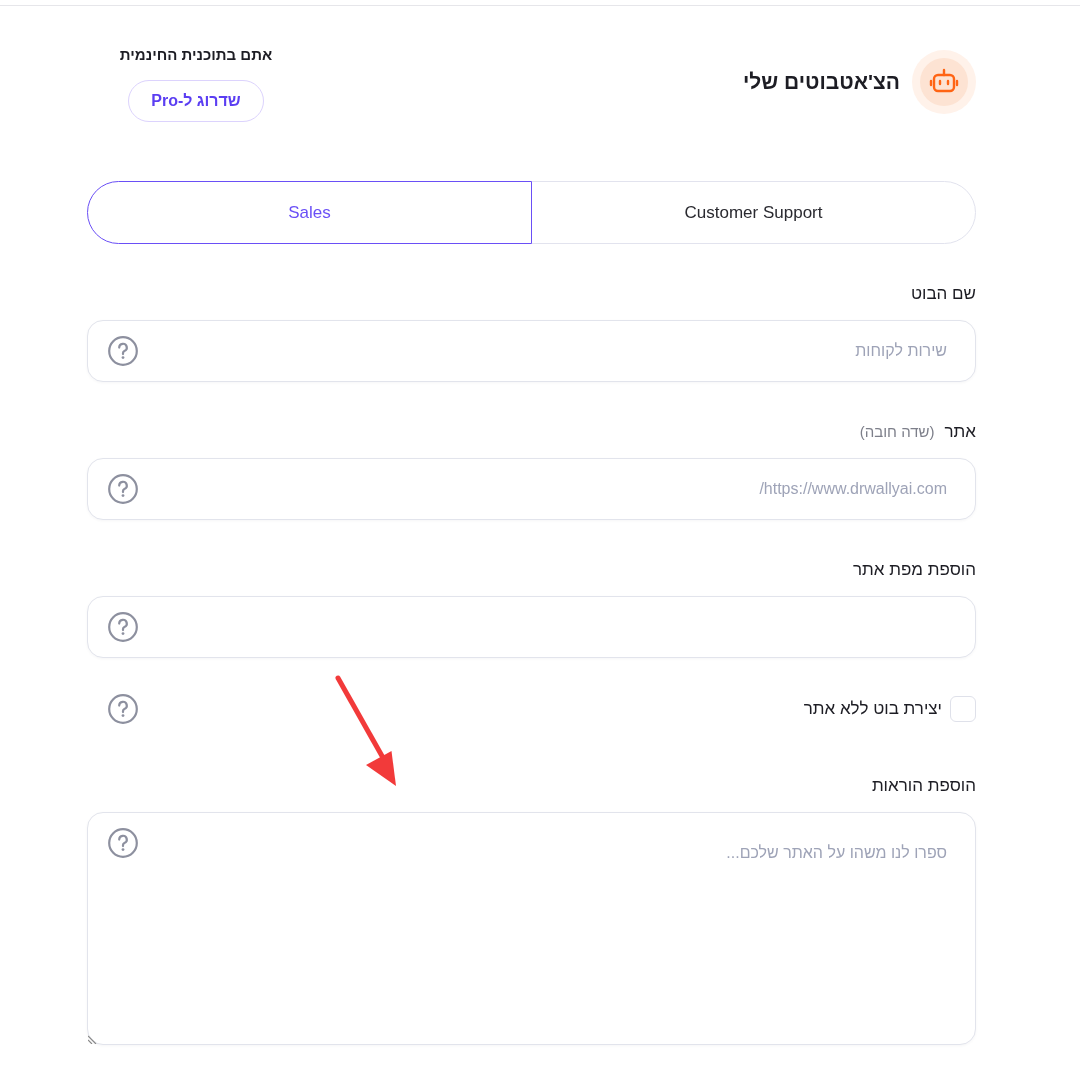 The height and width of the screenshot is (1080, 1080). I want to click on required-note: (שדה חובה), so click(897, 432).